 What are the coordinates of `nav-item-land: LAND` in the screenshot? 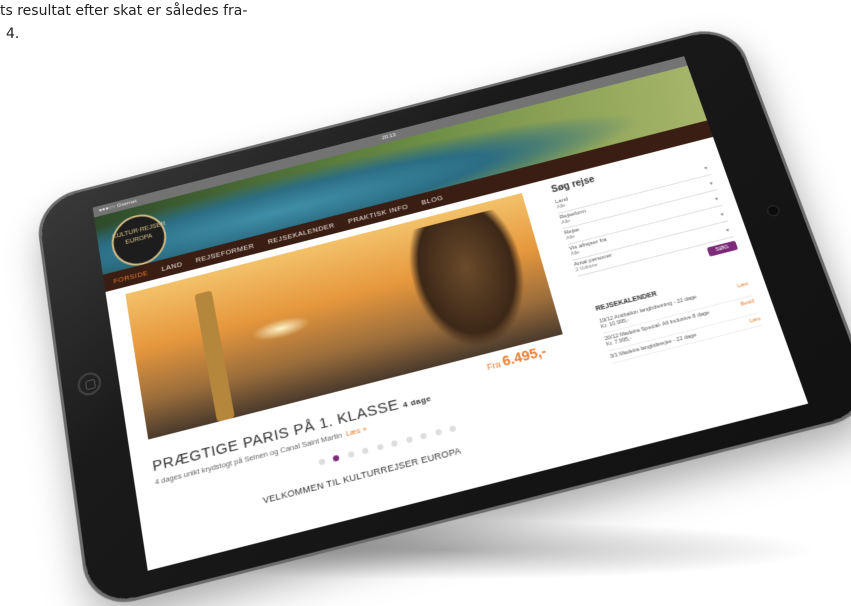 It's located at (172, 267).